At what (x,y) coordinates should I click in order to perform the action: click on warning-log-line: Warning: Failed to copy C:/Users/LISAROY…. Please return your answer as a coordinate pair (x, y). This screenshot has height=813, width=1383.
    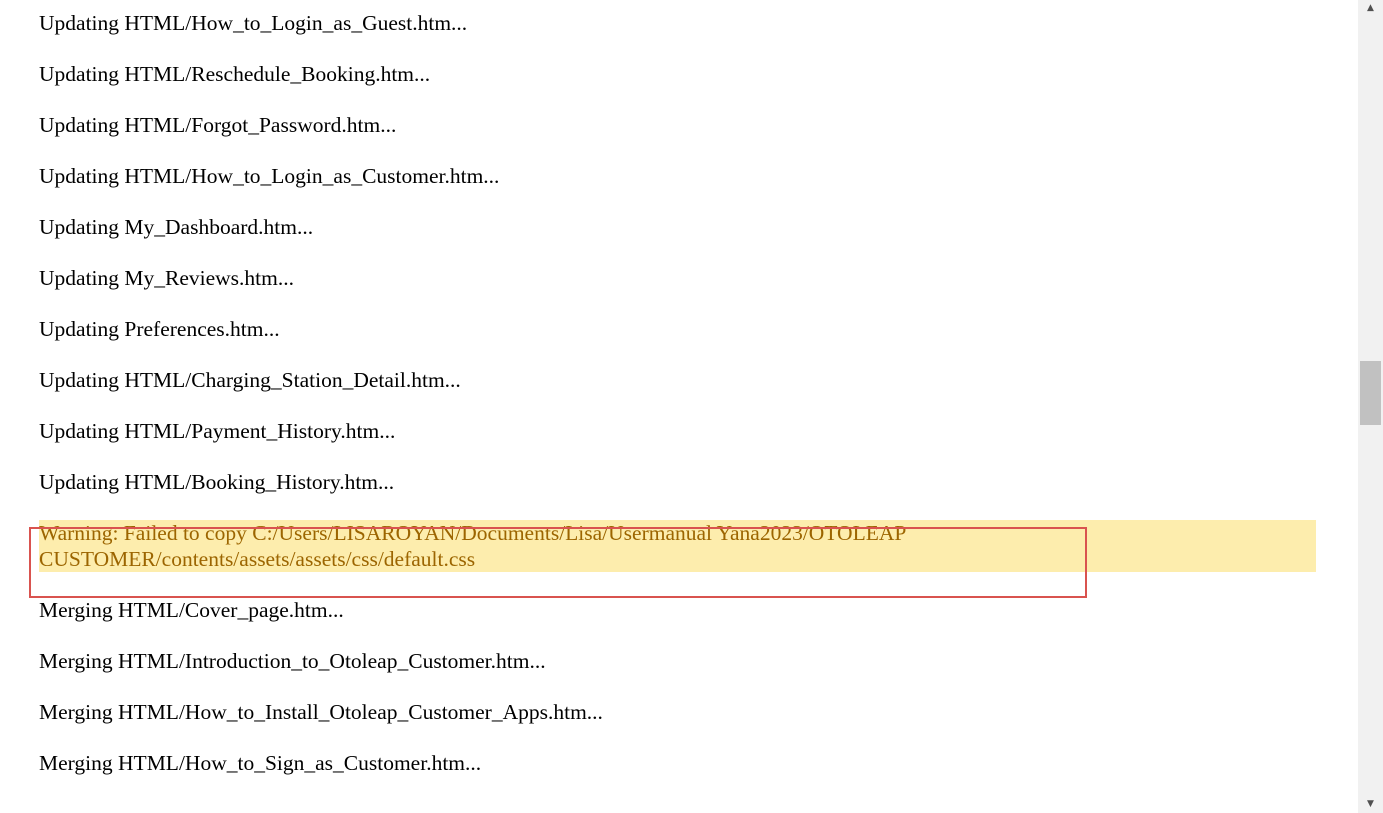
    Looking at the image, I should click on (677, 546).